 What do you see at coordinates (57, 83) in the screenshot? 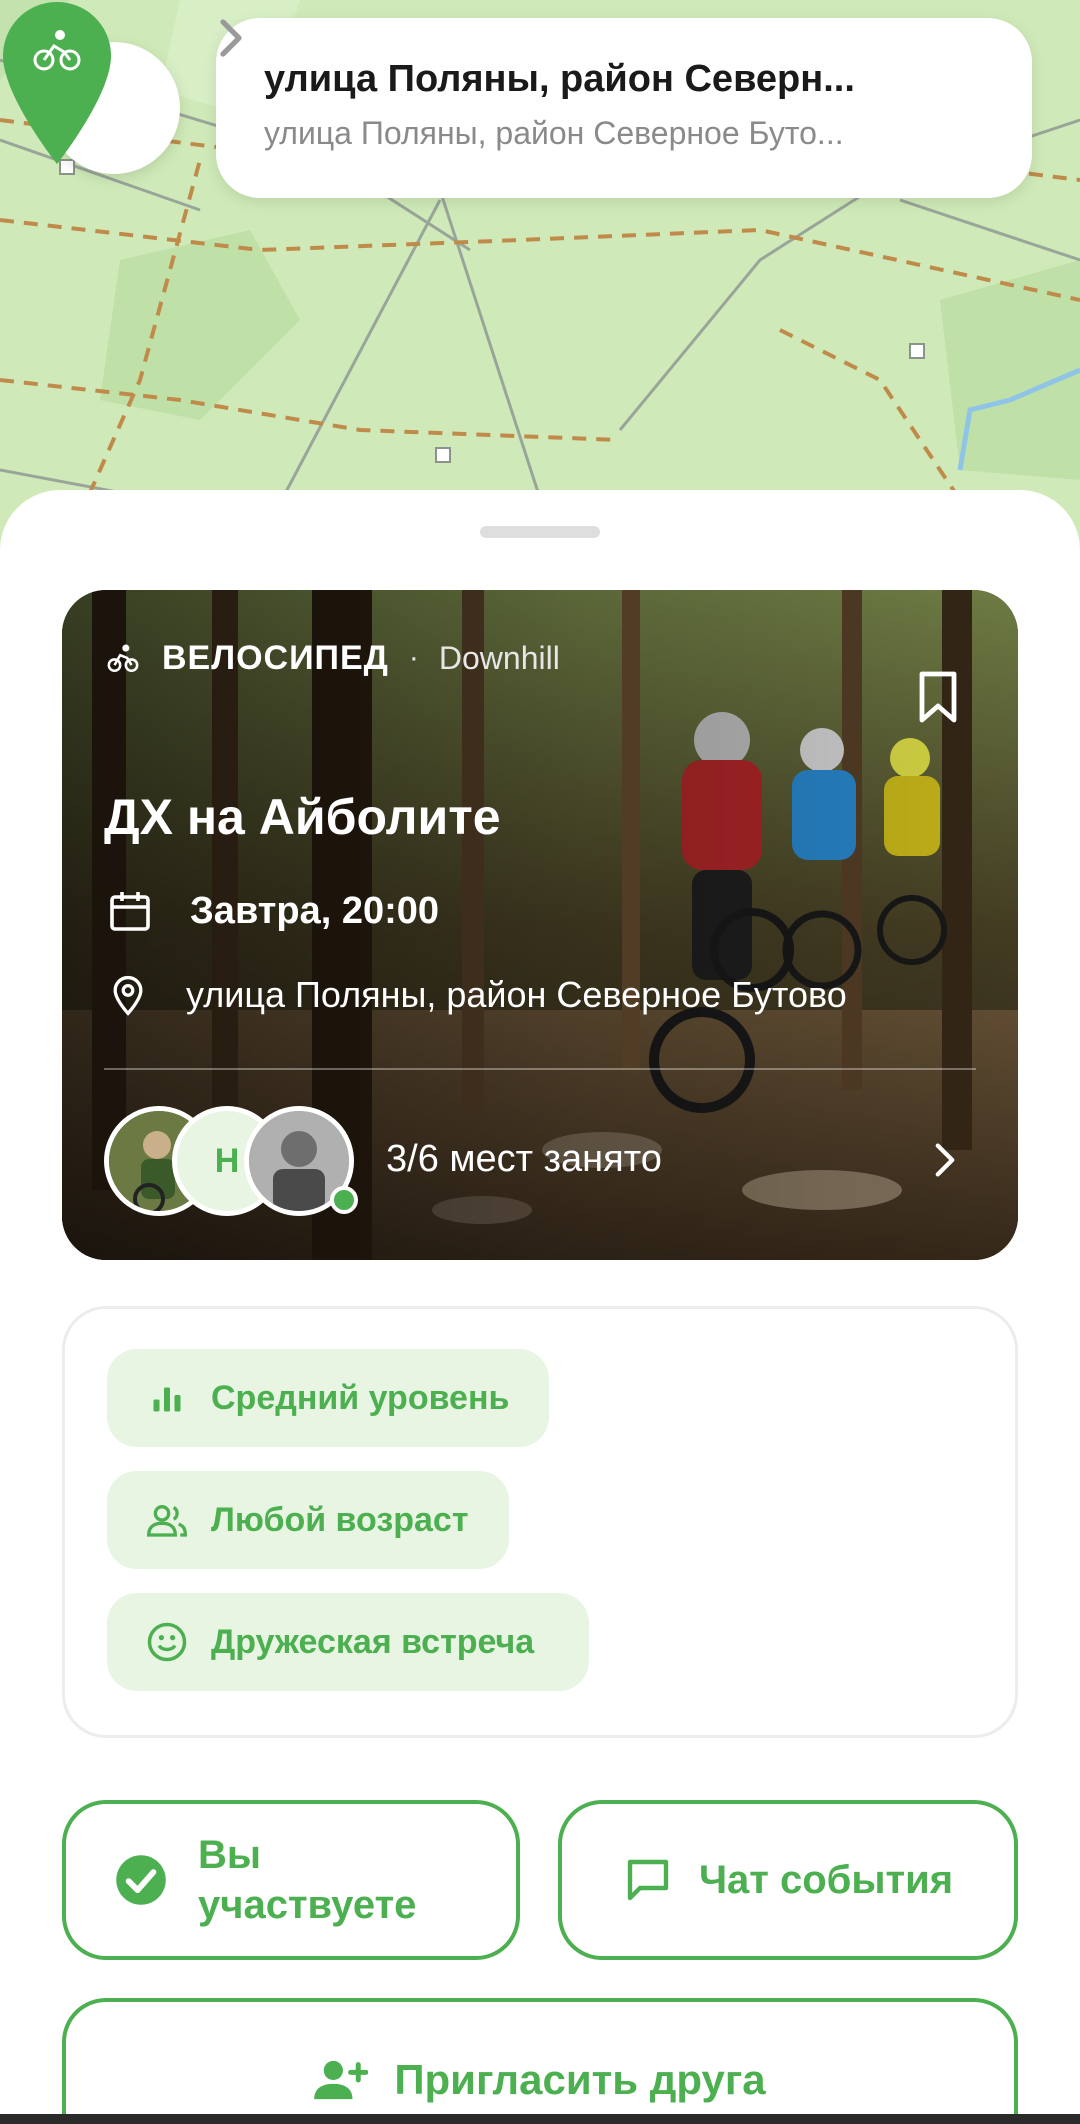
I see `bike-pin-icon` at bounding box center [57, 83].